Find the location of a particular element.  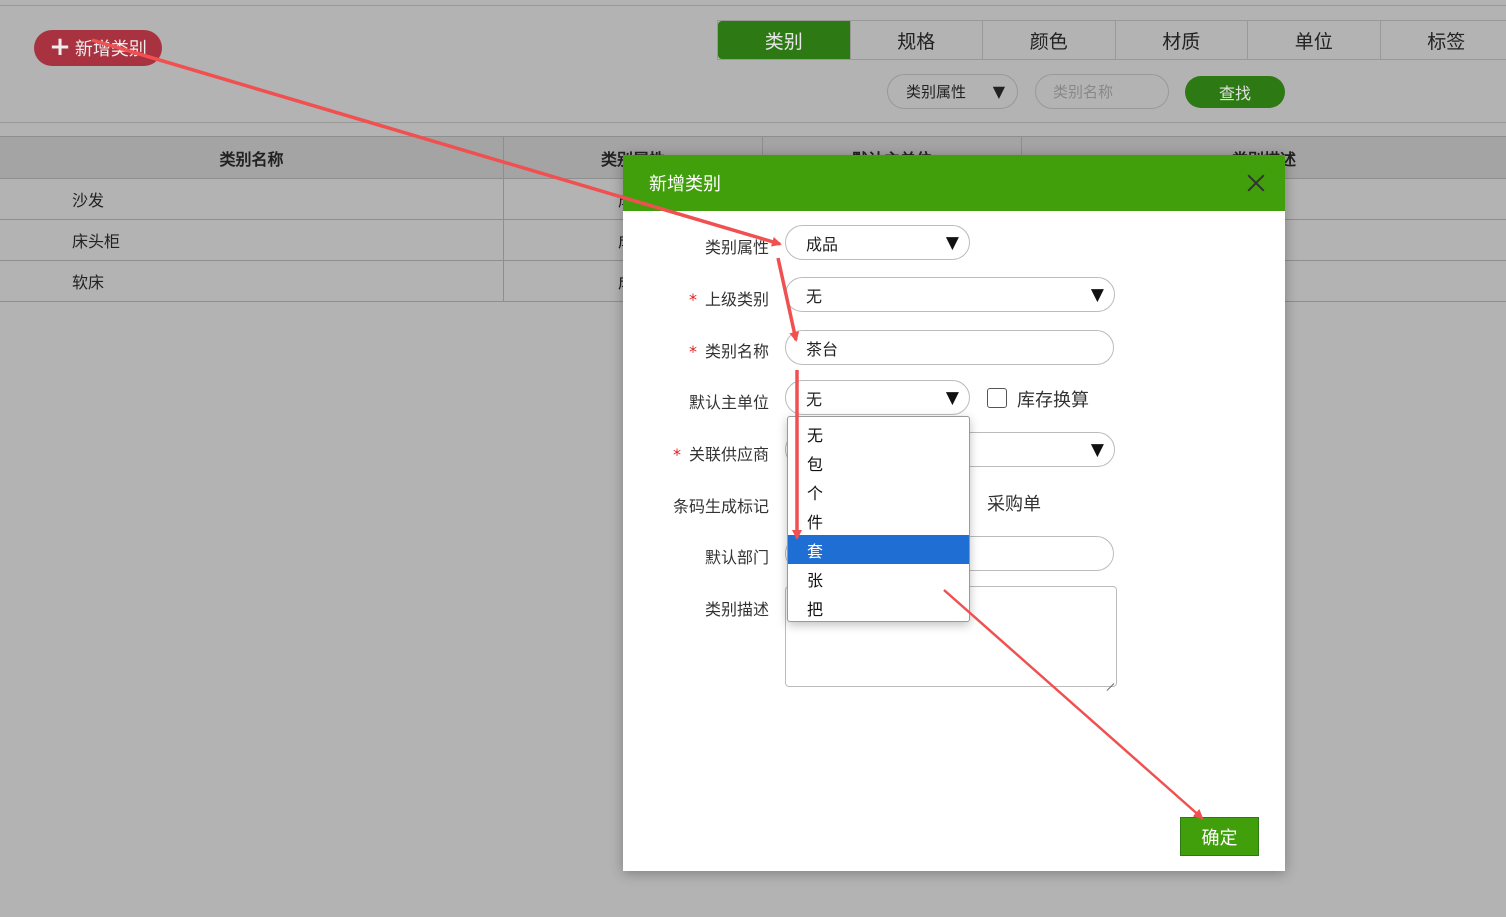

name-input-value: 茶台 is located at coordinates (822, 349).